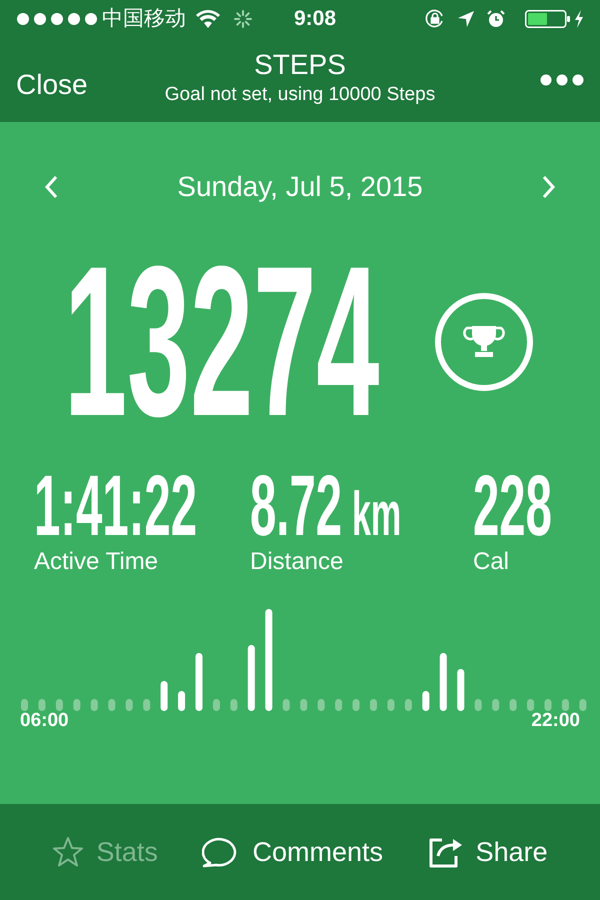 The width and height of the screenshot is (600, 900). Describe the element at coordinates (71, 85) in the screenshot. I see `close-button: Close` at that location.